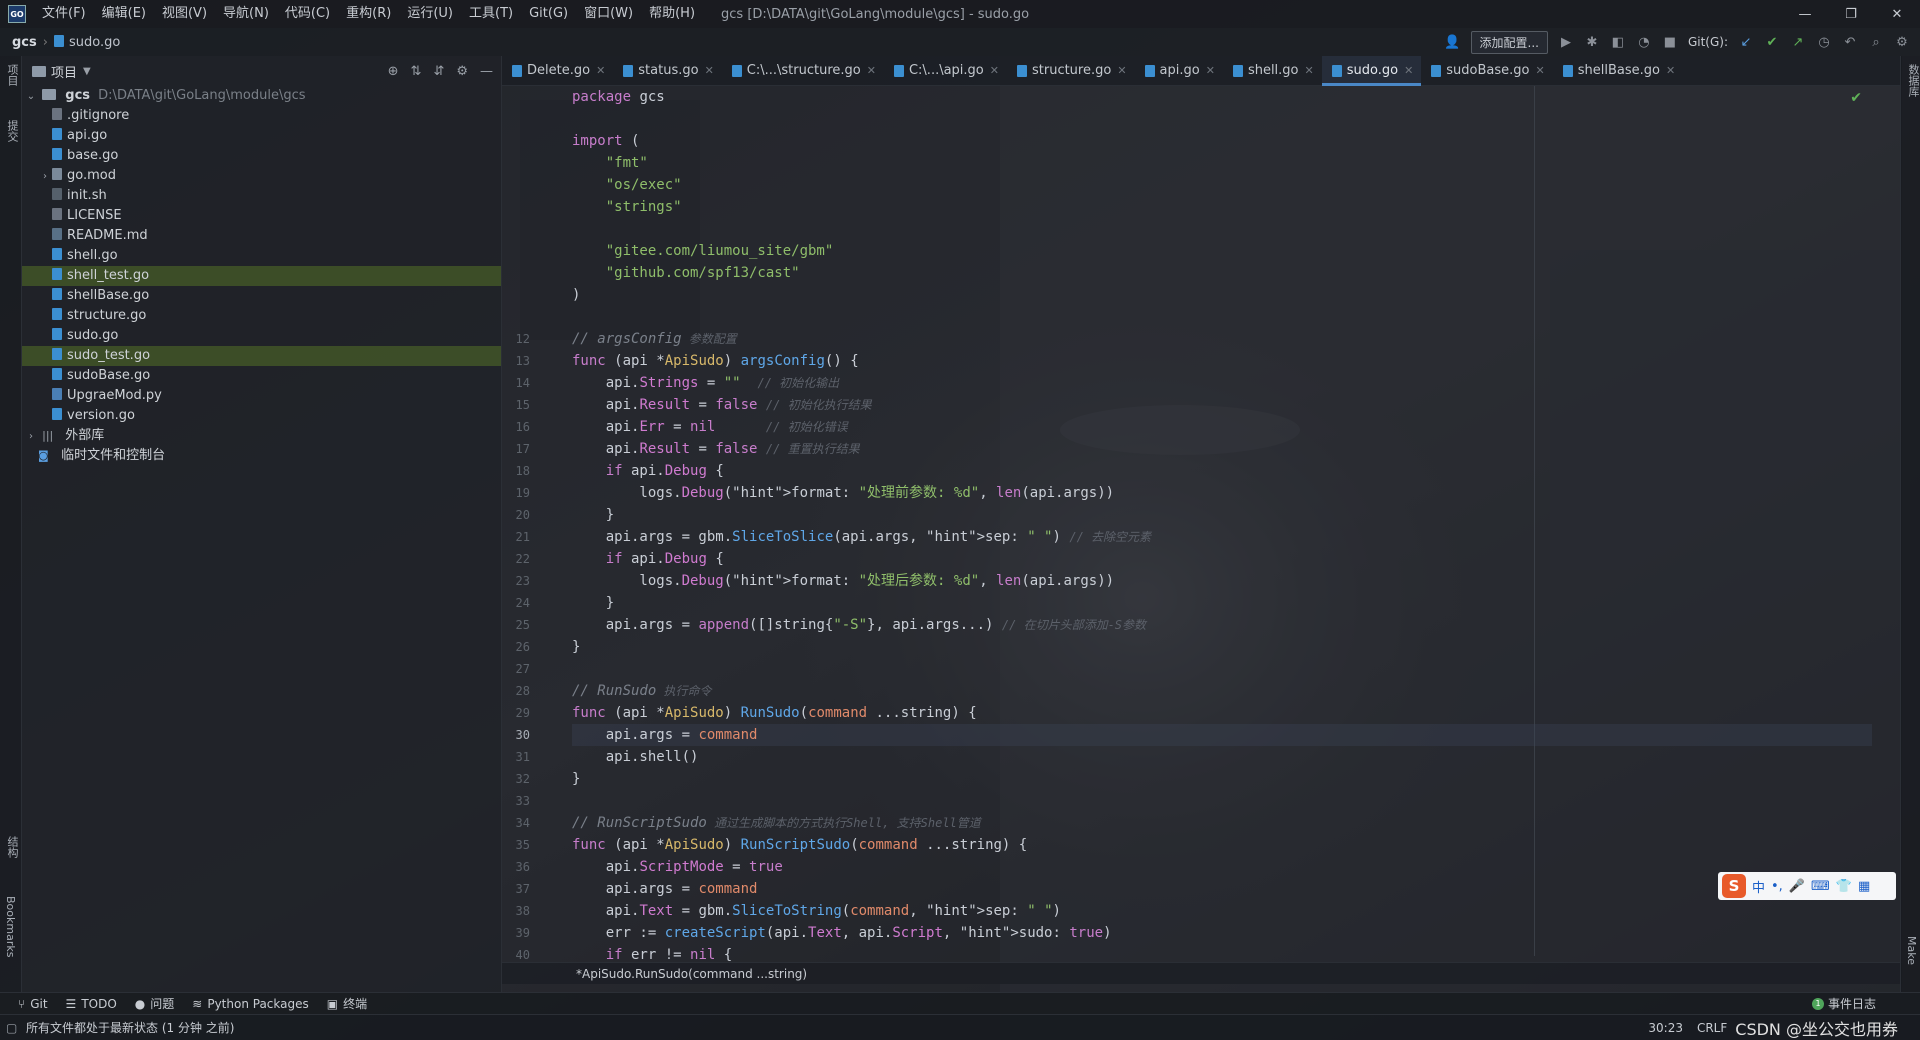 This screenshot has height=1040, width=1920. Describe the element at coordinates (1902, 42) in the screenshot. I see `settings-gear-icon: ⚙` at that location.